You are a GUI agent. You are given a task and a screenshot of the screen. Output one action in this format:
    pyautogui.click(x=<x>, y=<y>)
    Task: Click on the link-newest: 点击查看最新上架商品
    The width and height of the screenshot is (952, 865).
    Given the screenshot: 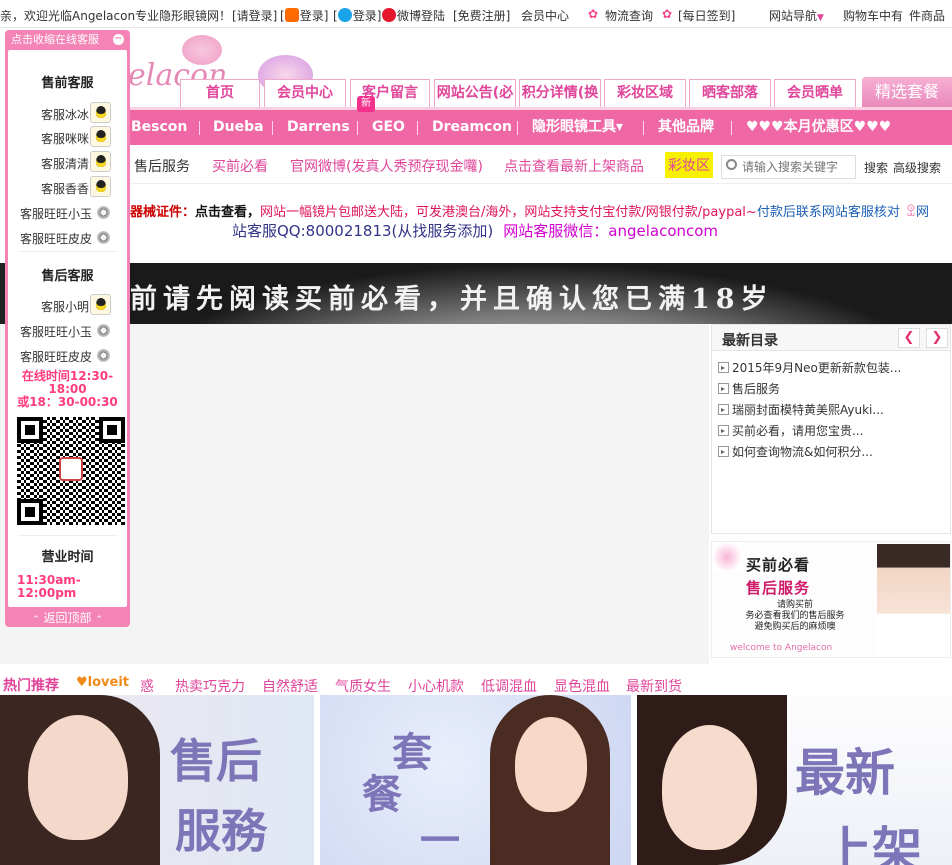 What is the action you would take?
    pyautogui.click(x=574, y=166)
    